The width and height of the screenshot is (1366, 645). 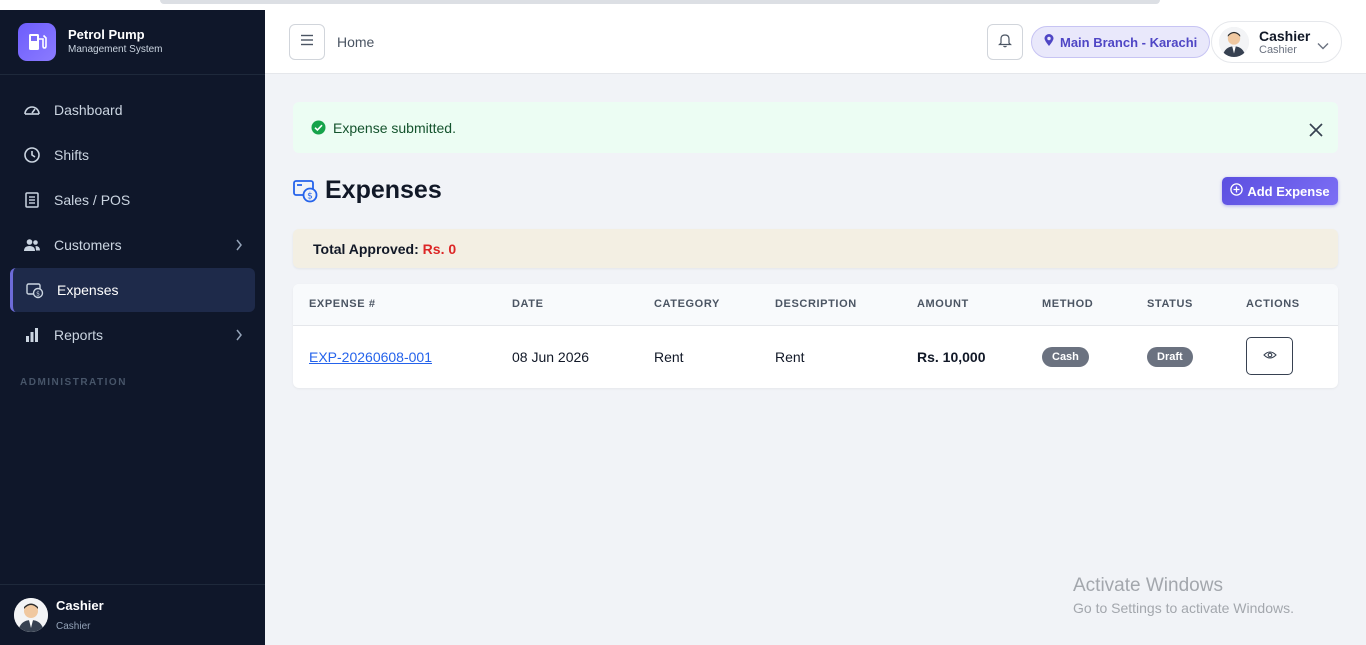 What do you see at coordinates (1170, 304) in the screenshot?
I see `column-header: STATUS` at bounding box center [1170, 304].